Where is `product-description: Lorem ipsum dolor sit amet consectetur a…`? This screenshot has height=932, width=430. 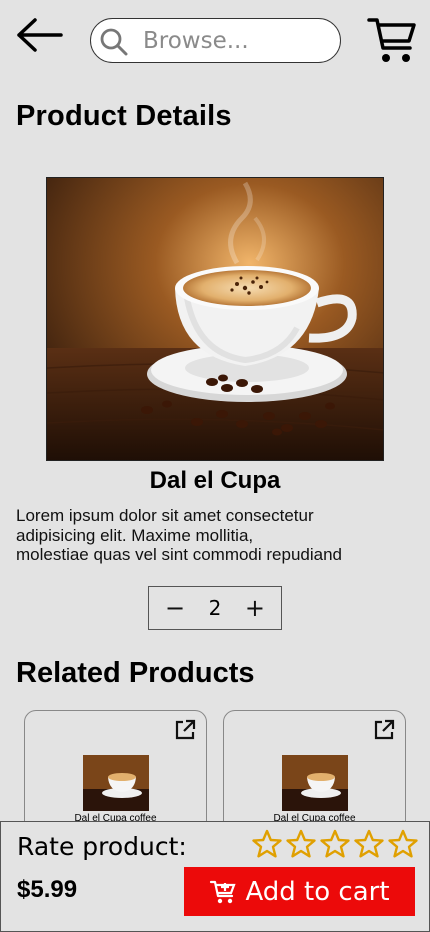
product-description: Lorem ipsum dolor sit amet consectetur a… is located at coordinates (218, 535).